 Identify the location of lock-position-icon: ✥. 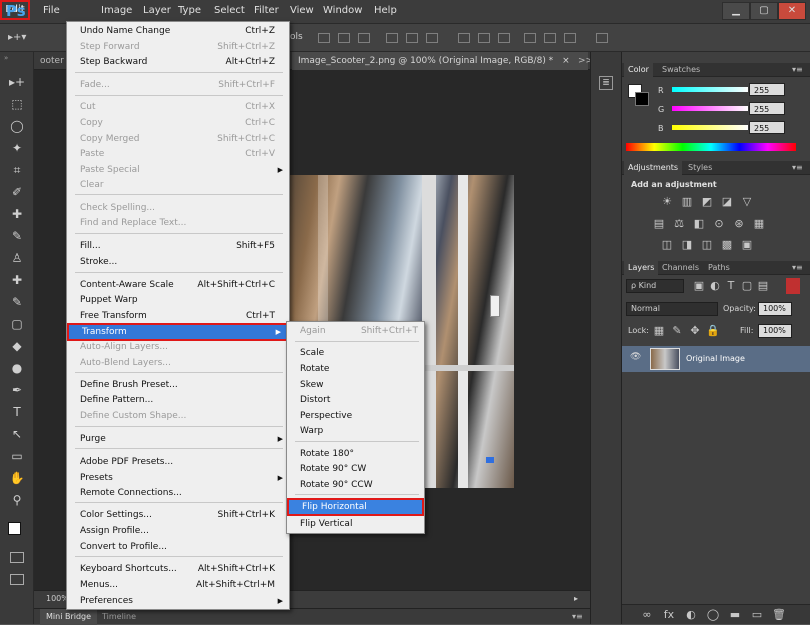
(695, 331).